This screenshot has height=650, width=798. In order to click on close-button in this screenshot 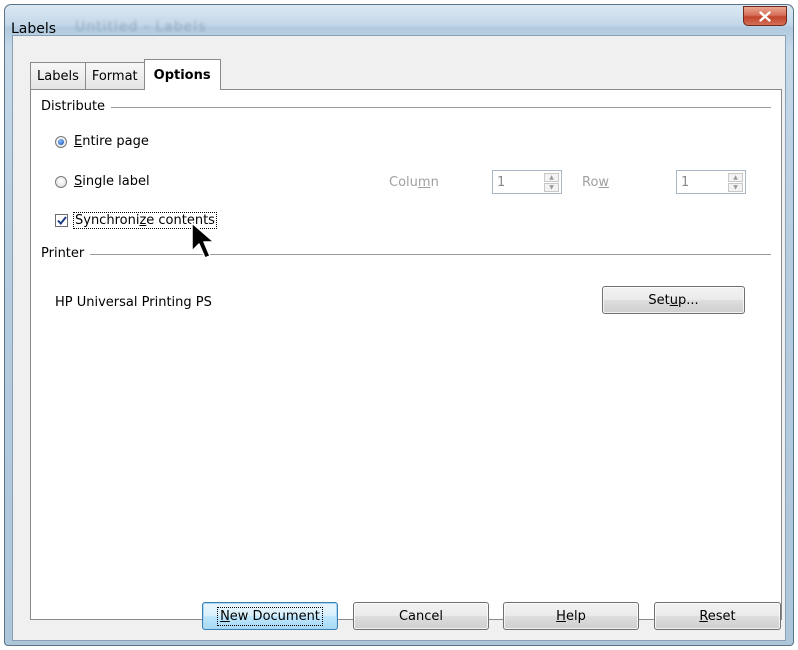, I will do `click(765, 16)`.